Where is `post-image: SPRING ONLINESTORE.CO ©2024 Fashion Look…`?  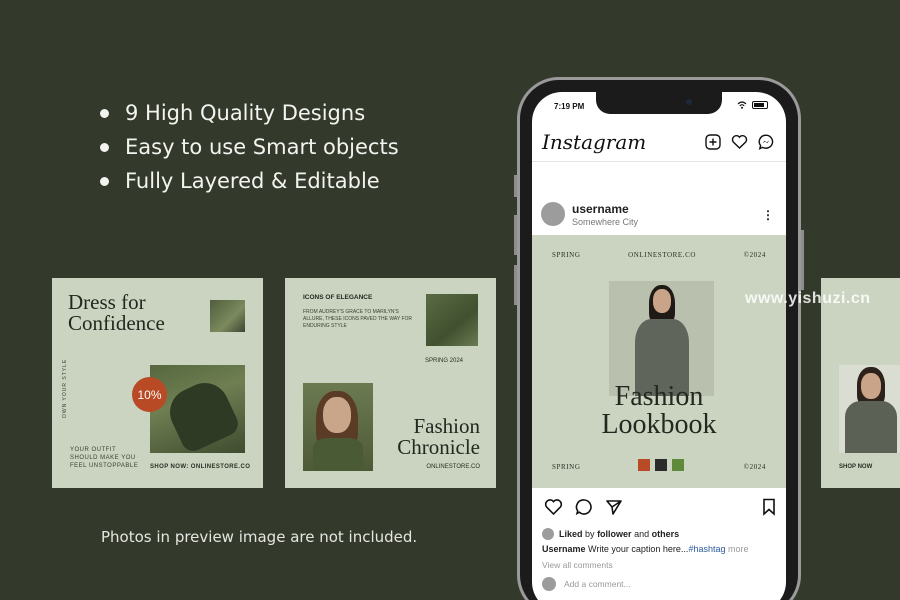
post-image: SPRING ONLINESTORE.CO ©2024 Fashion Look… is located at coordinates (659, 361).